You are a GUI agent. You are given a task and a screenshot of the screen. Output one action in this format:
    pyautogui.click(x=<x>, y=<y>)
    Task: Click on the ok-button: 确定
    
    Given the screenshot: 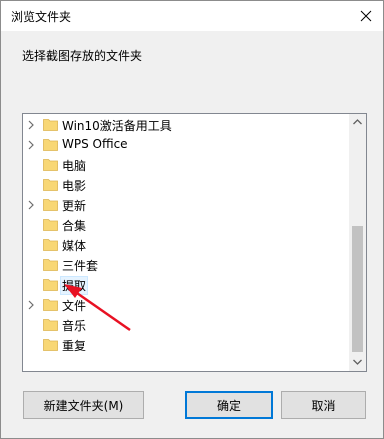 What is the action you would take?
    pyautogui.click(x=229, y=405)
    